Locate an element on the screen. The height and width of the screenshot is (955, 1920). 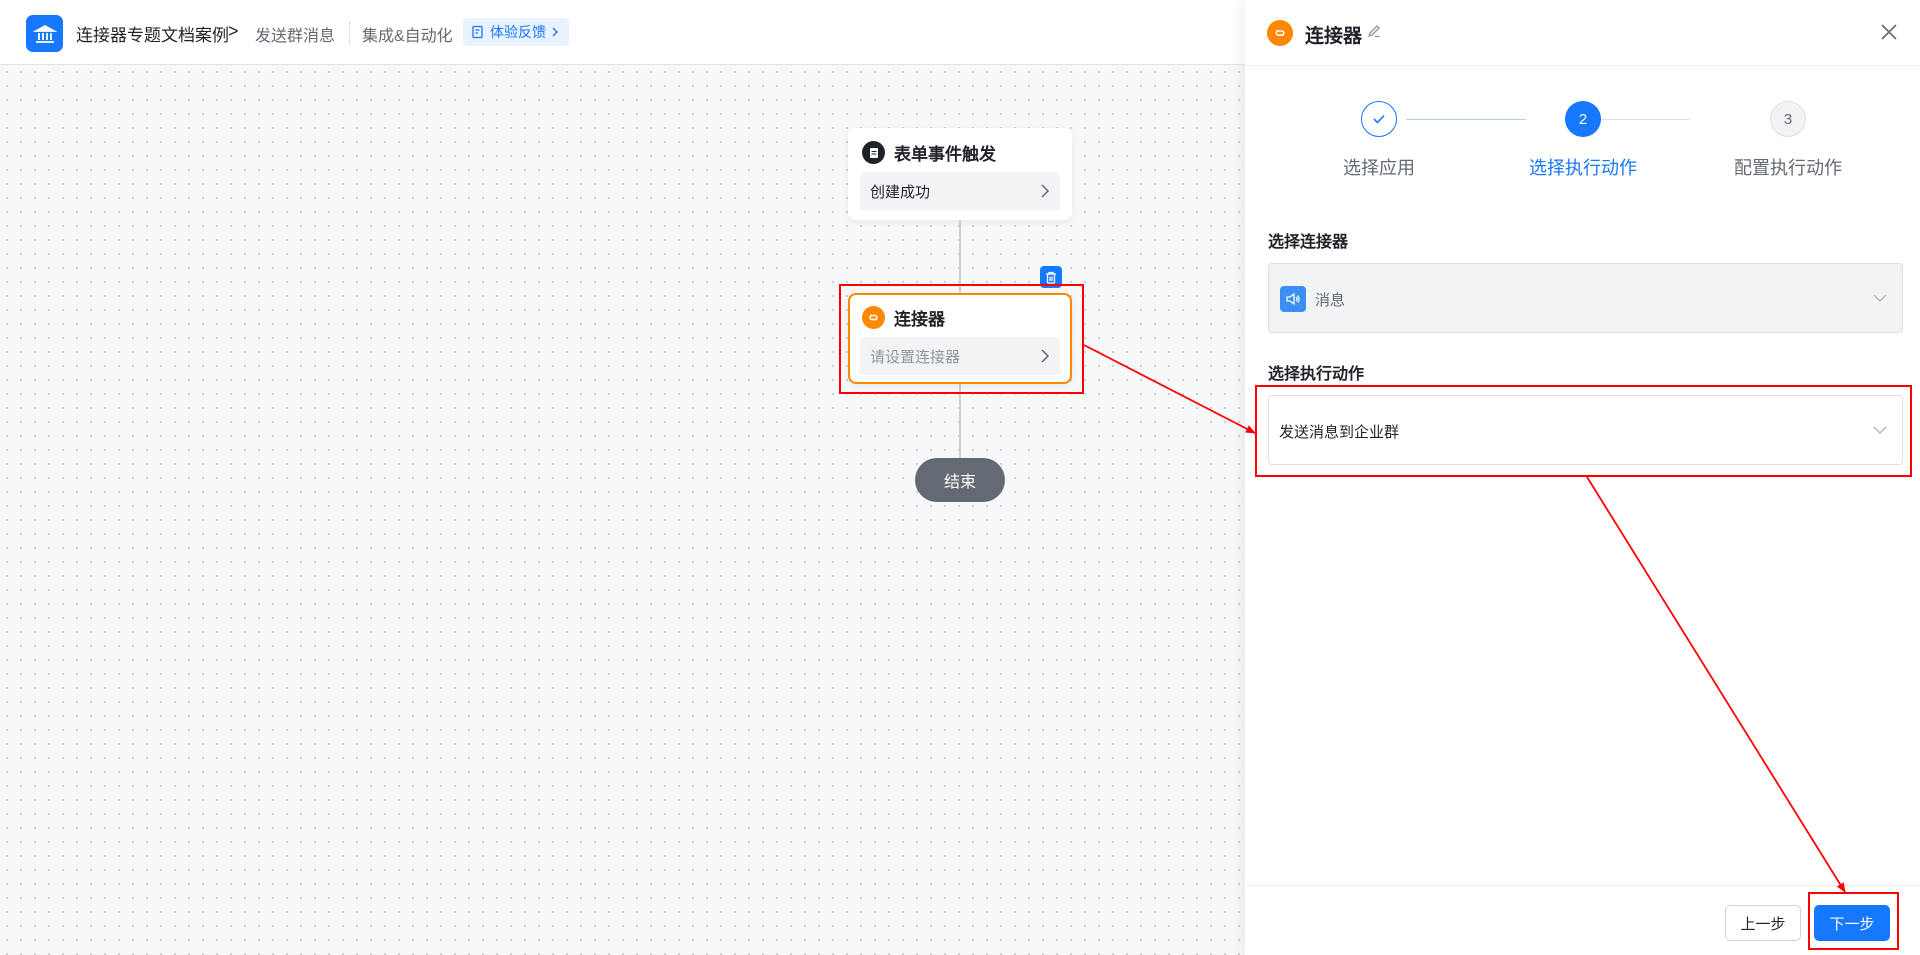
end-node: 结束 is located at coordinates (960, 480).